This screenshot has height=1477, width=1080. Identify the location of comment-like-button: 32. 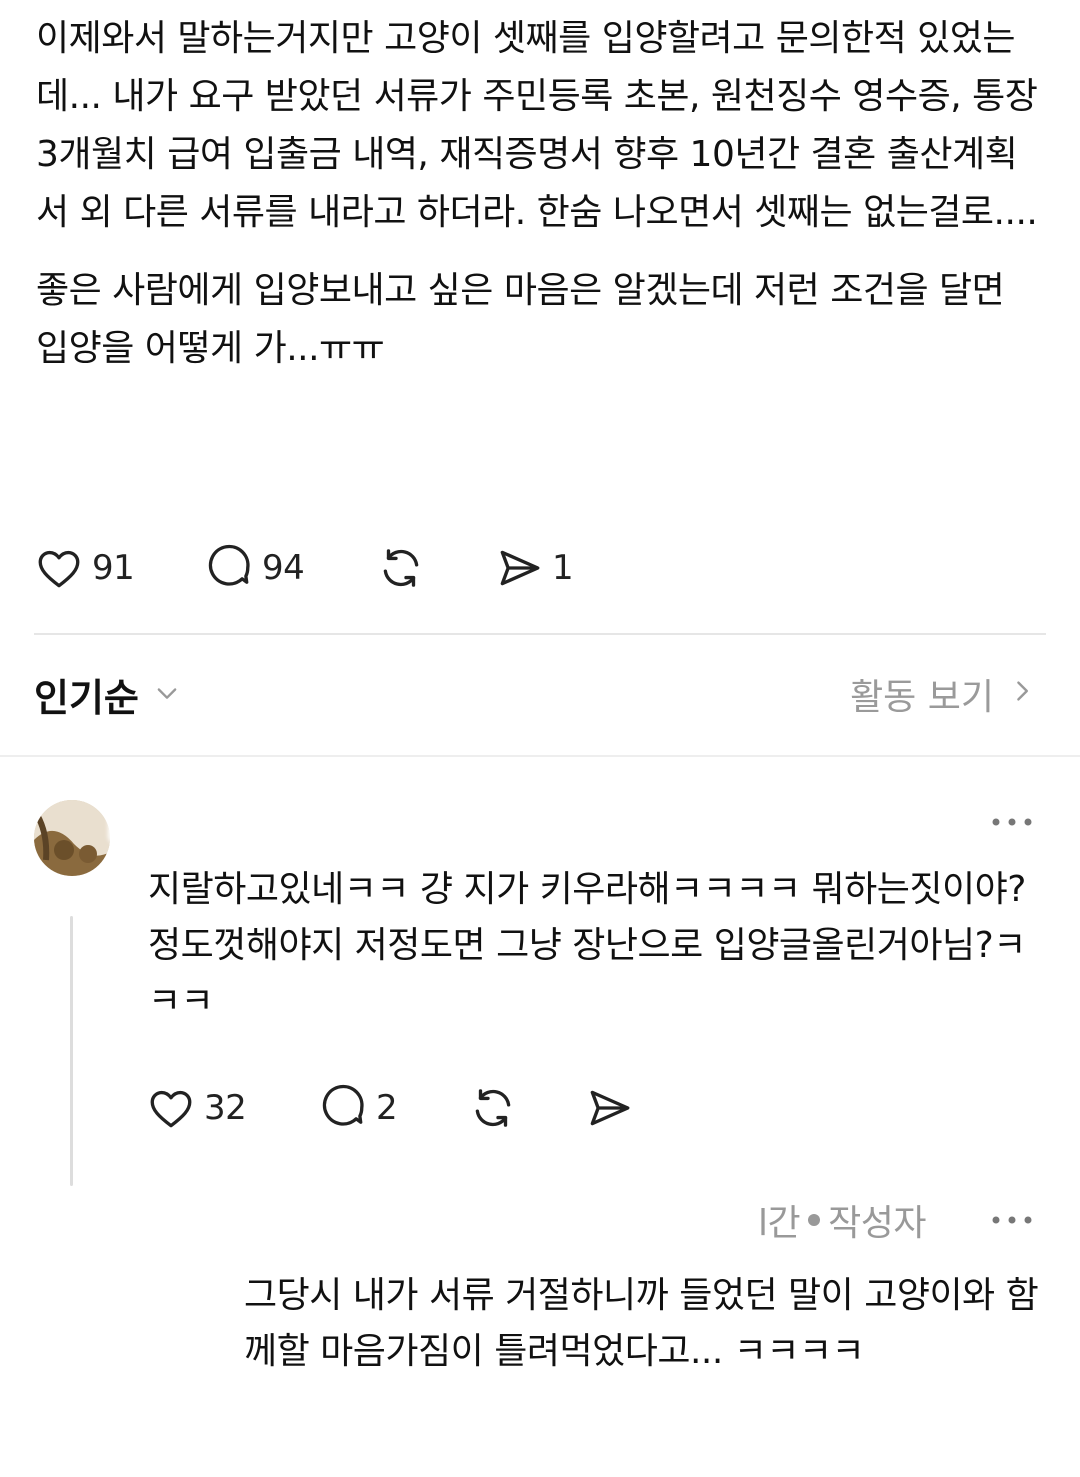
(232, 1108).